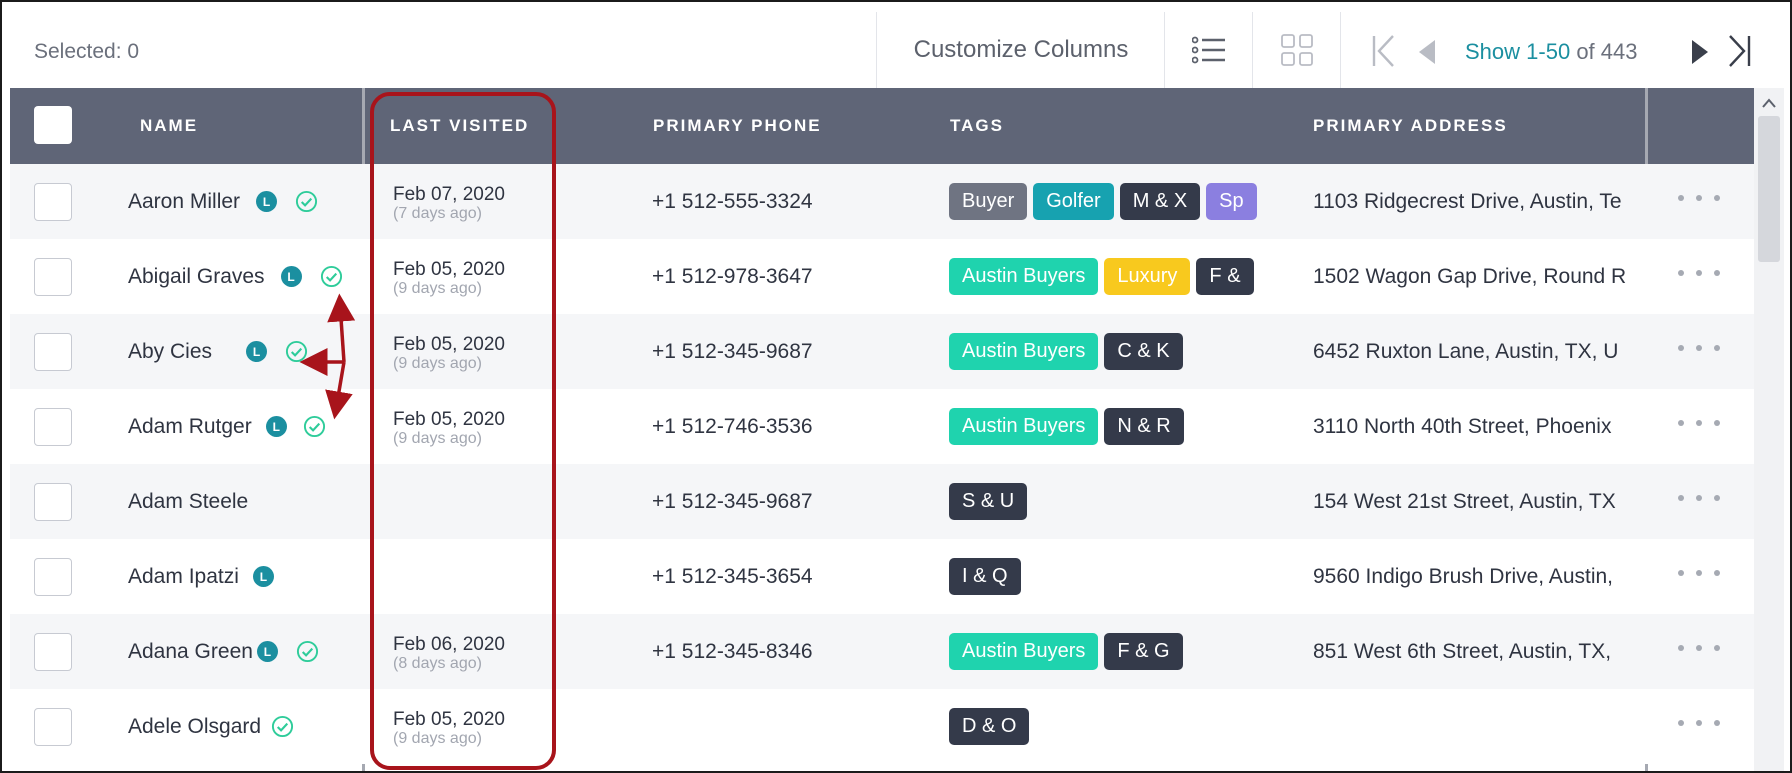 This screenshot has height=773, width=1792. Describe the element at coordinates (989, 726) in the screenshot. I see `tag-chip: D & O` at that location.